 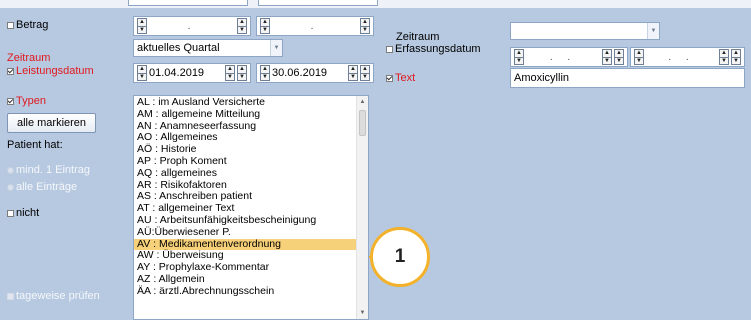 What do you see at coordinates (362, 123) in the screenshot?
I see `scroll-thumb` at bounding box center [362, 123].